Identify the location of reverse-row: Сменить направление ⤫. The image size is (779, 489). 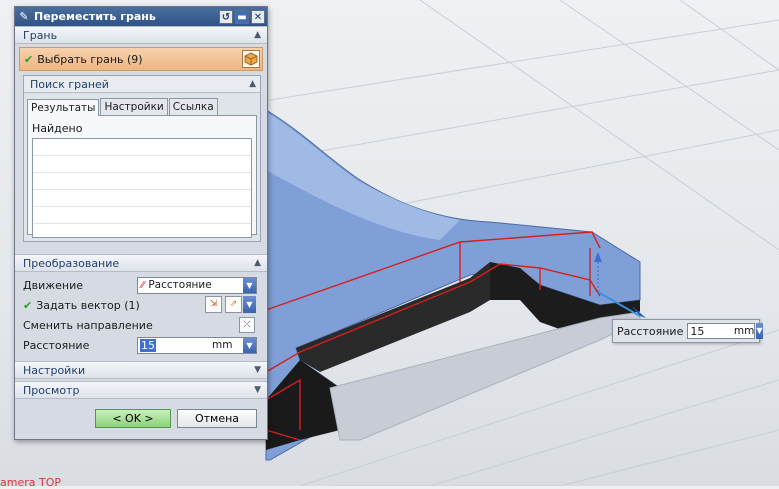
(141, 325).